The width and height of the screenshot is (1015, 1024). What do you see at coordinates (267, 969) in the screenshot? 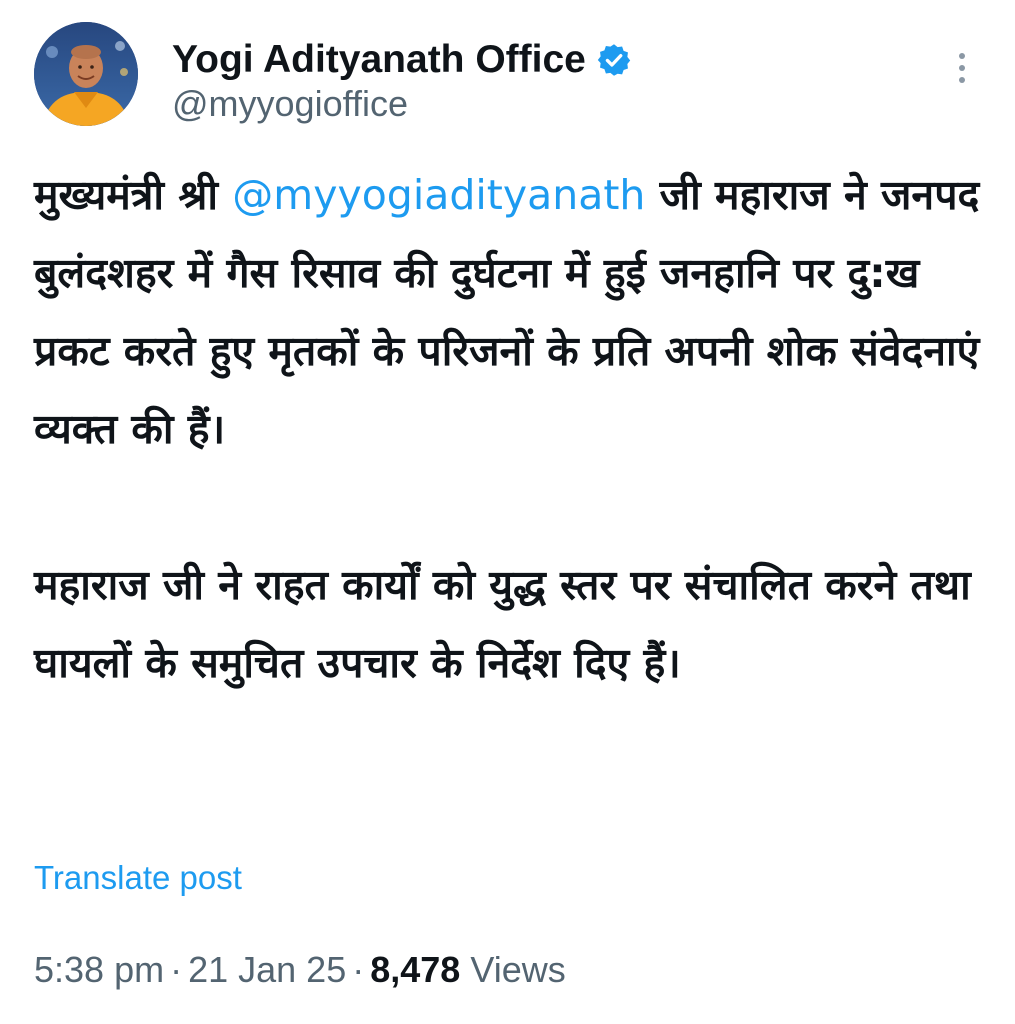
I see `post-date: 21 Jan 25` at bounding box center [267, 969].